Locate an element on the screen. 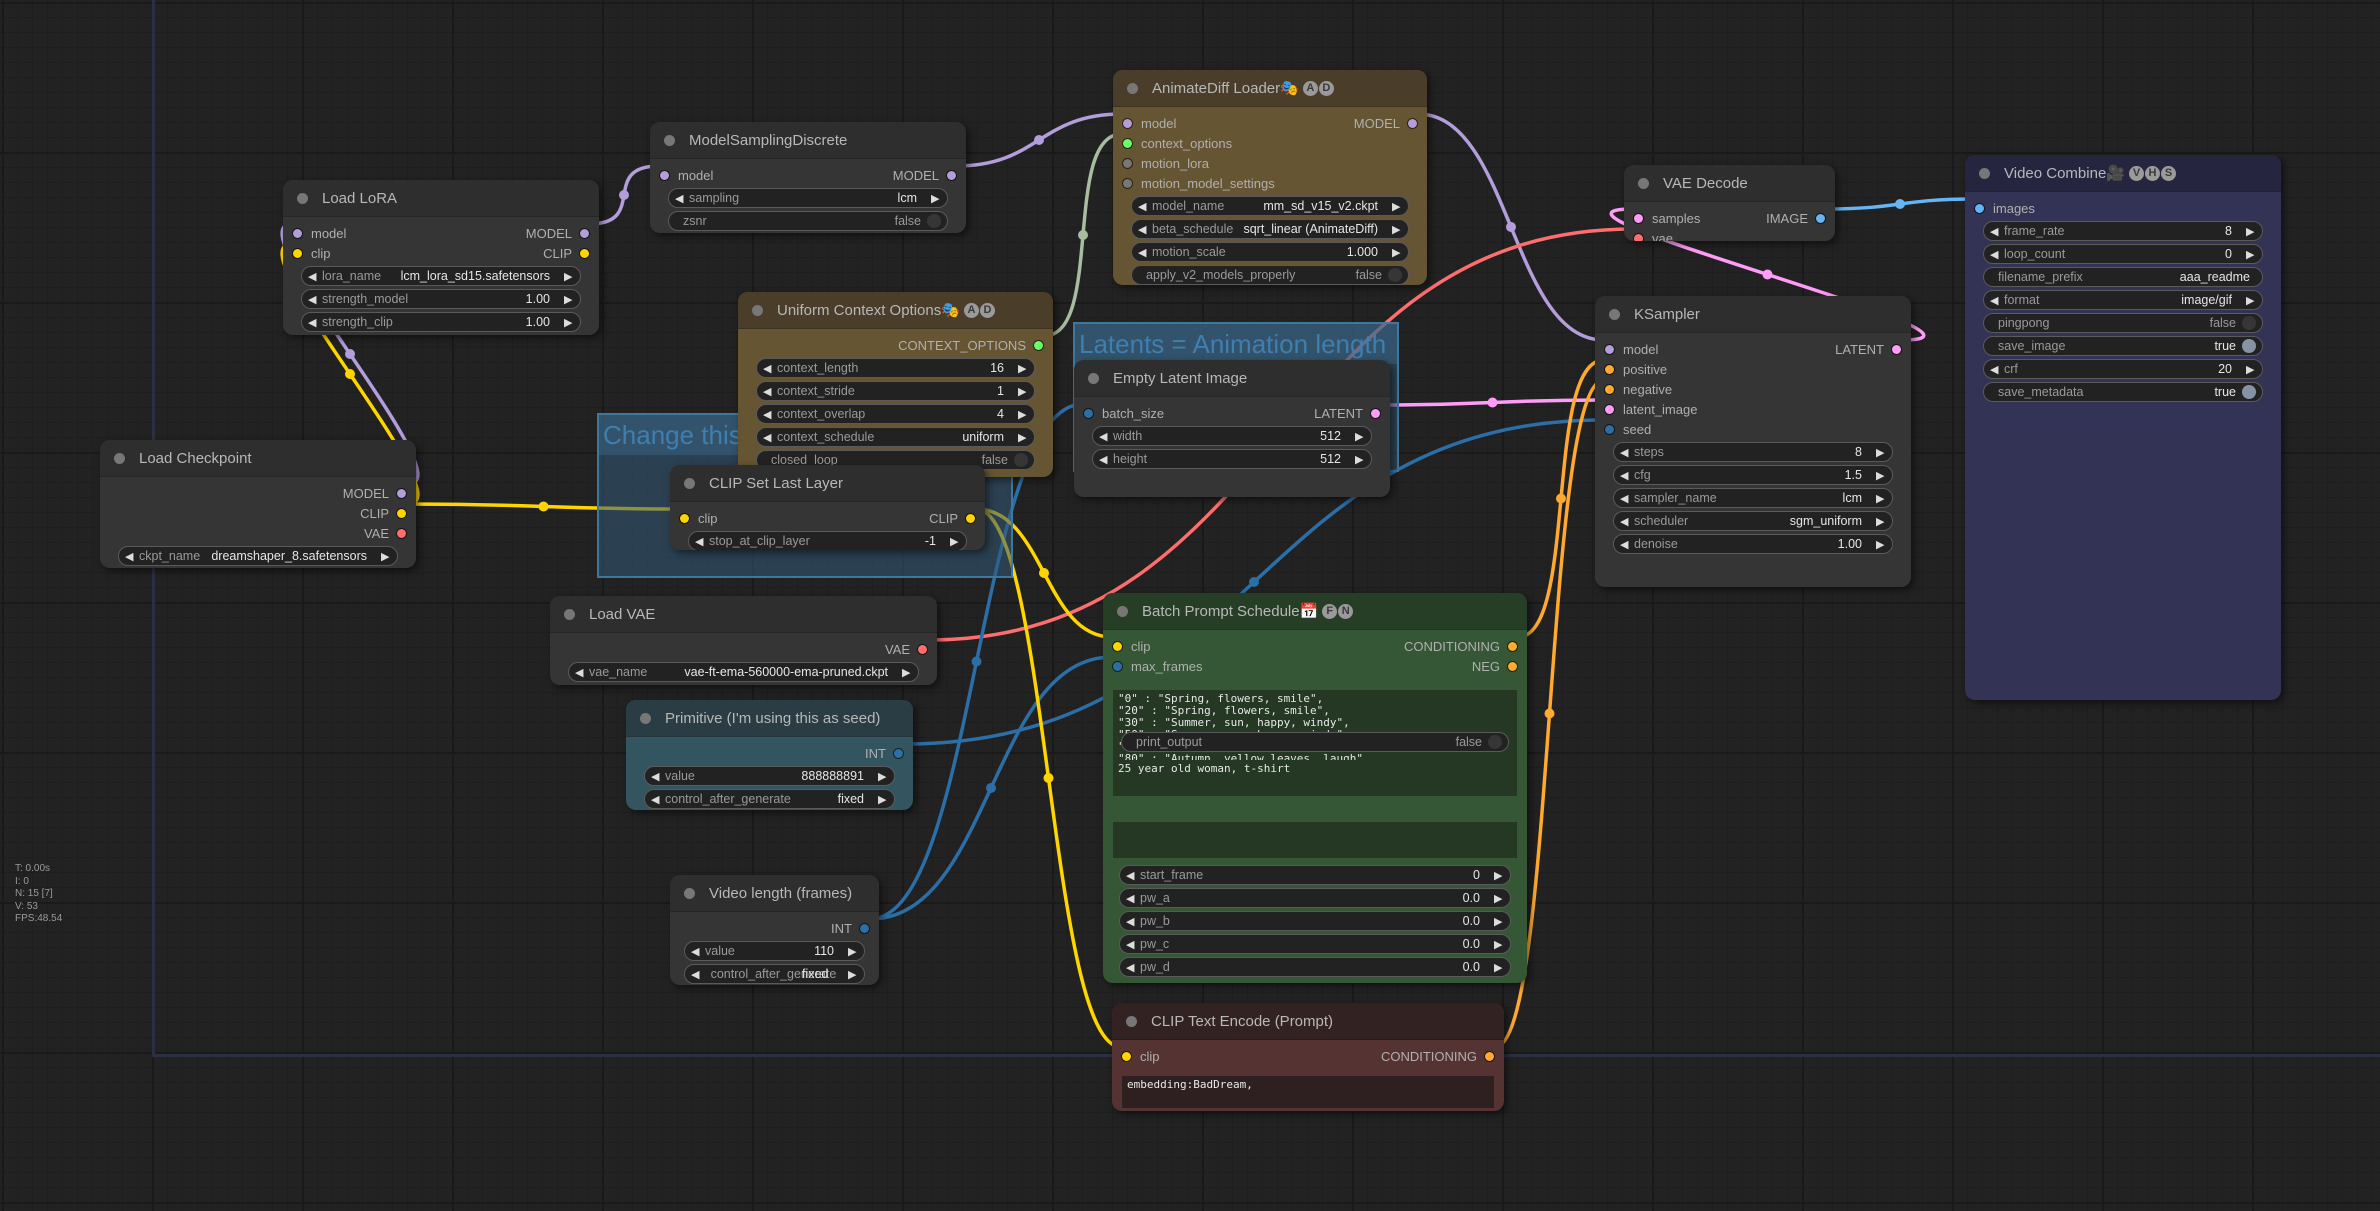  widget-context-stride: ◀ context_stride 1 ▶ is located at coordinates (895, 391).